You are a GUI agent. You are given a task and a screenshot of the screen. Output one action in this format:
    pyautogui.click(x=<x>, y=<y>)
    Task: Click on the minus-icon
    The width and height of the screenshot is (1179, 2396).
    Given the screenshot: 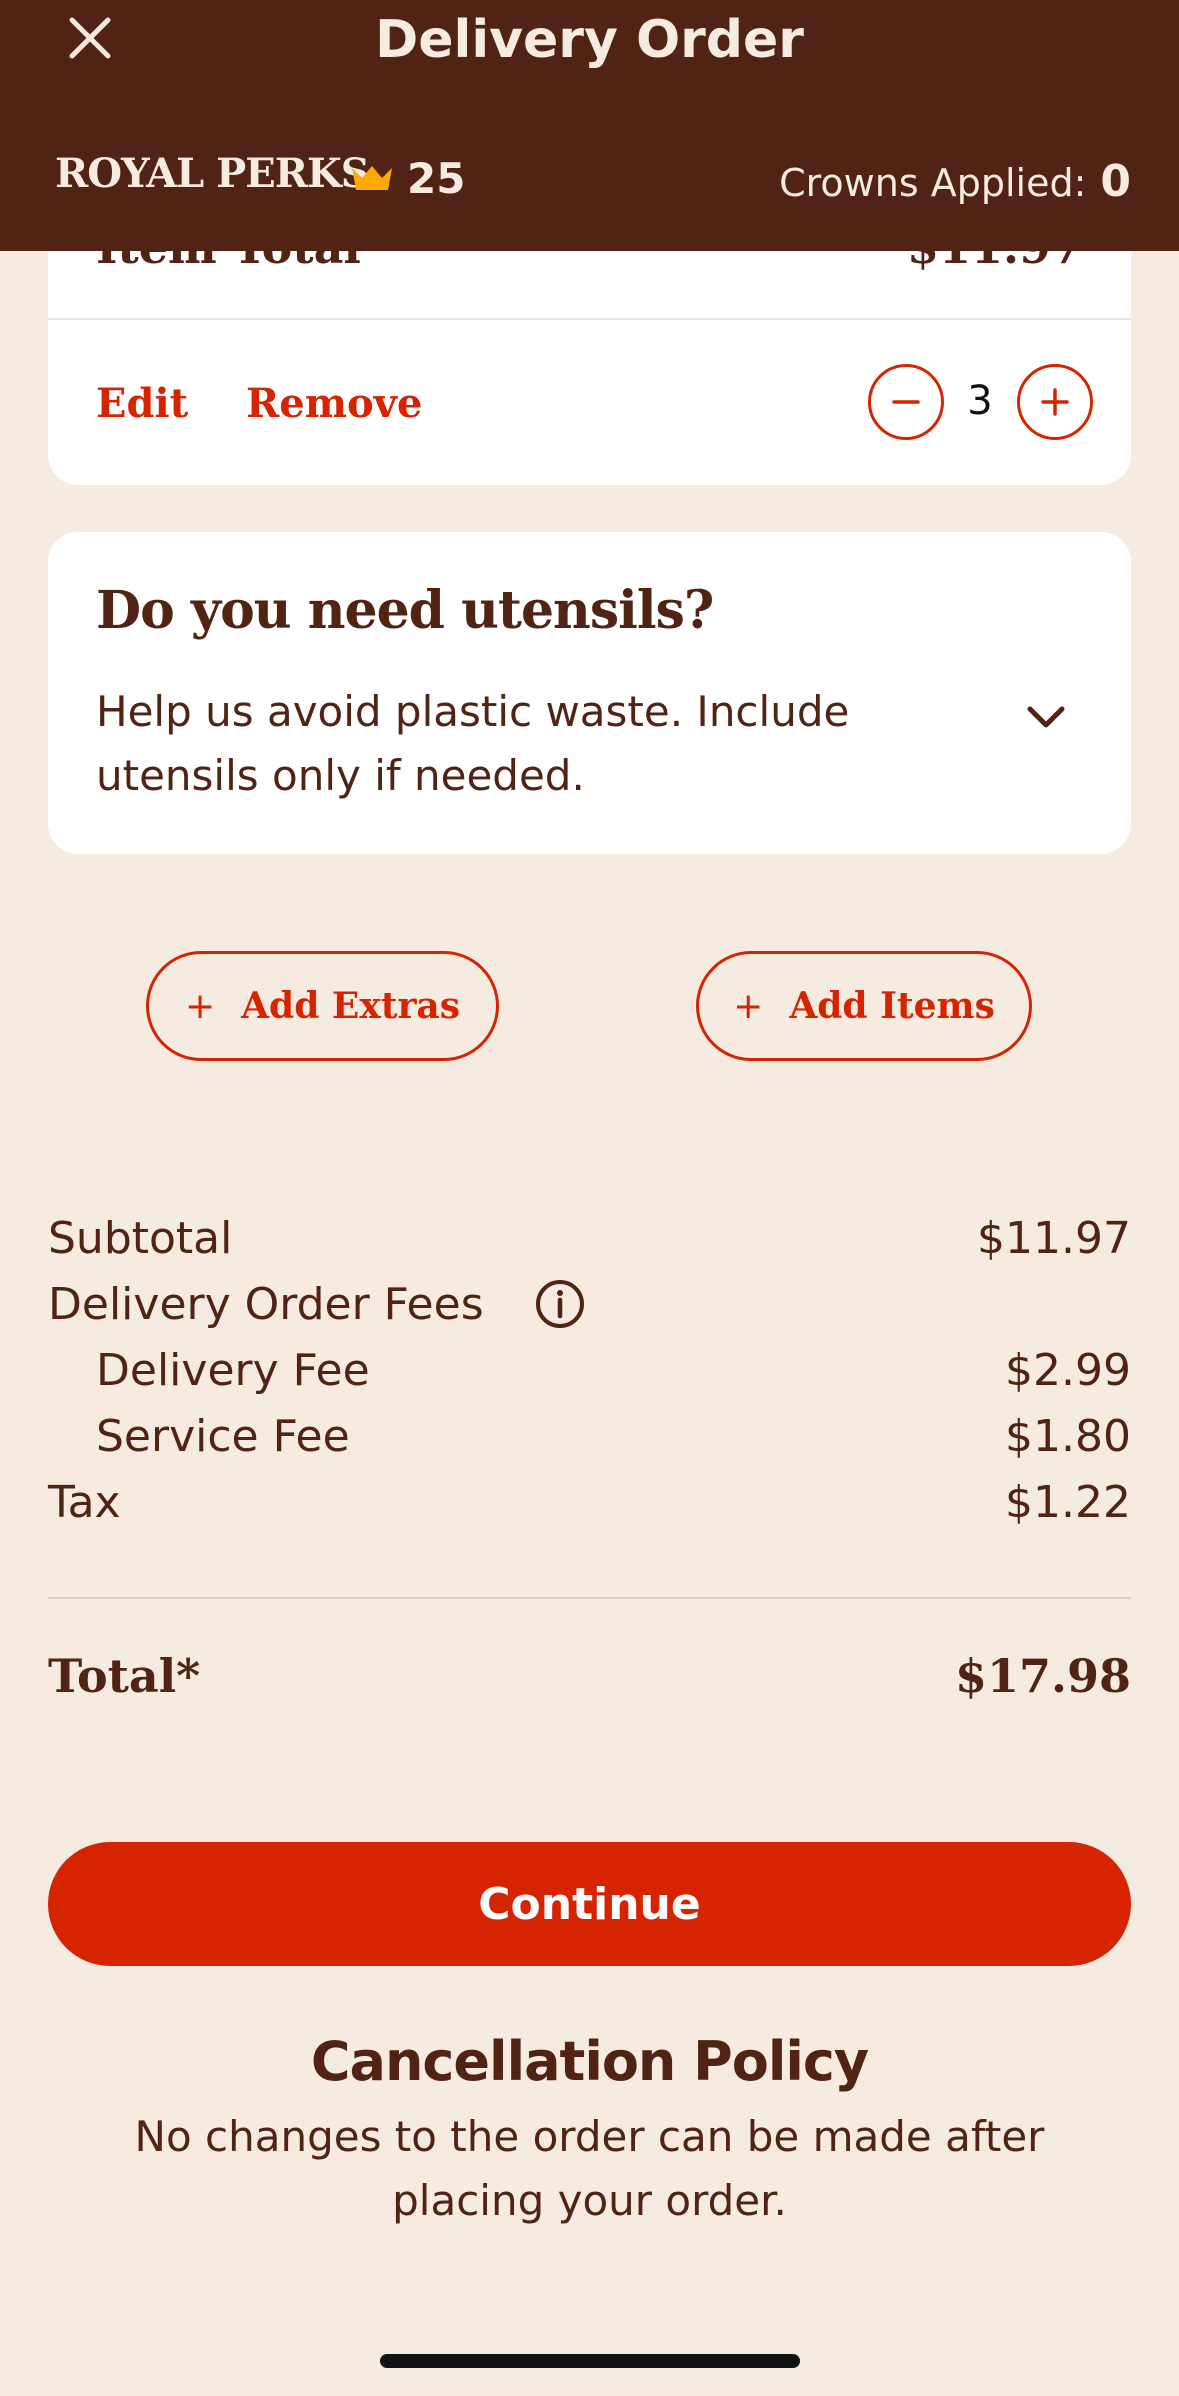 What is the action you would take?
    pyautogui.click(x=906, y=402)
    